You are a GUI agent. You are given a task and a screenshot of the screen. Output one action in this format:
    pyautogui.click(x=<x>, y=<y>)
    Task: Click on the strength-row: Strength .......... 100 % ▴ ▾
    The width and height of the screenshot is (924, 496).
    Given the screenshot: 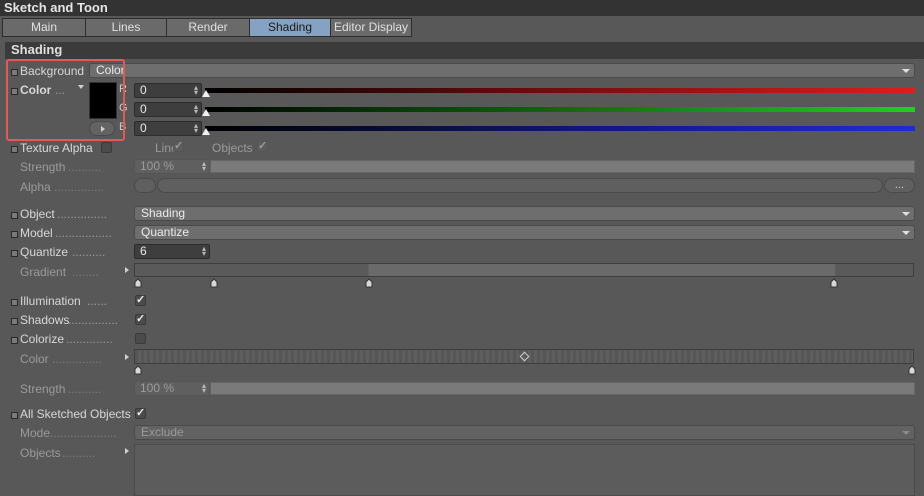 What is the action you would take?
    pyautogui.click(x=462, y=168)
    